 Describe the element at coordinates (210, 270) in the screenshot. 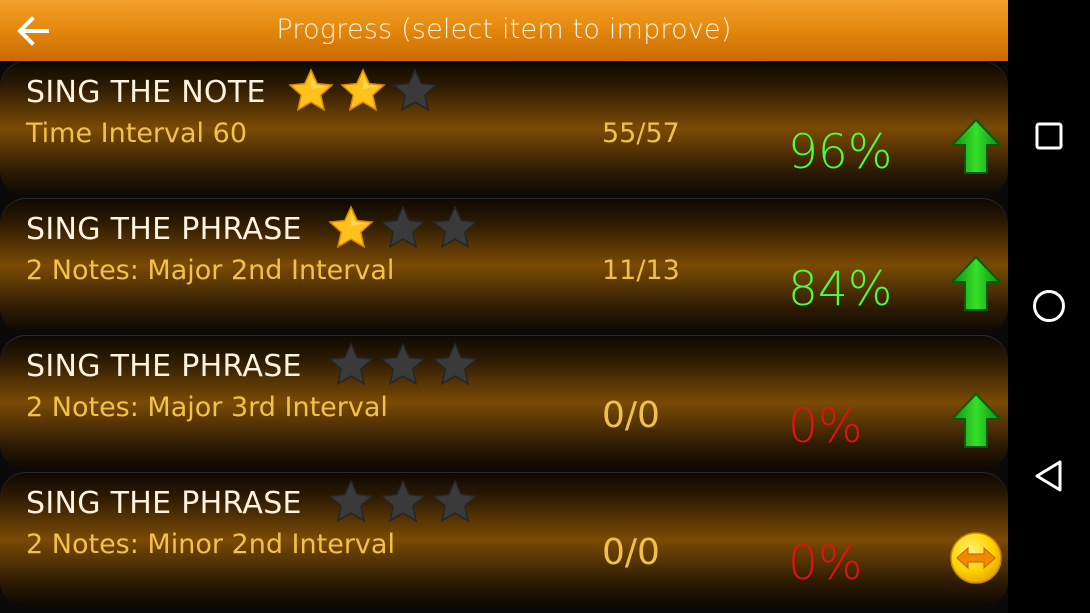

I see `item-subtitle: 2 Notes: Major 2nd Interval` at that location.